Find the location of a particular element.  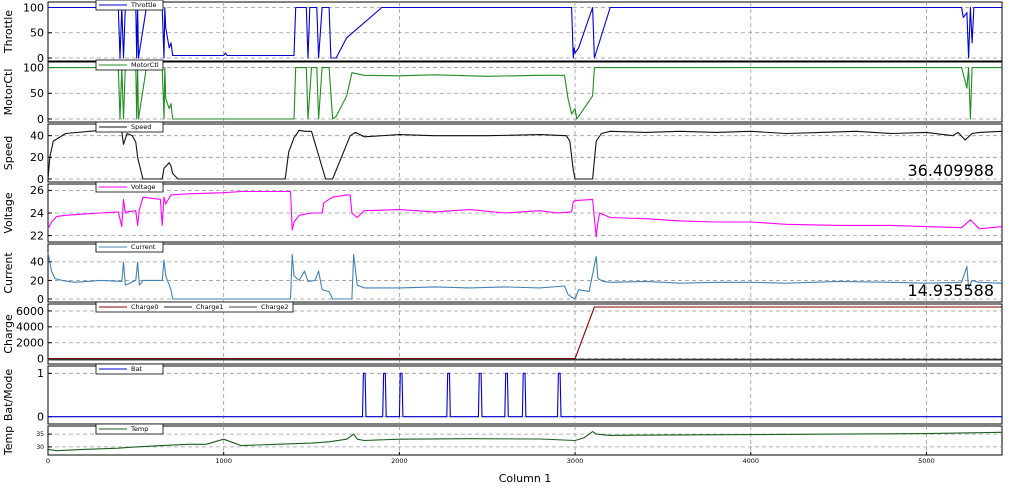

legend-label: Throttle is located at coordinates (143, 5).